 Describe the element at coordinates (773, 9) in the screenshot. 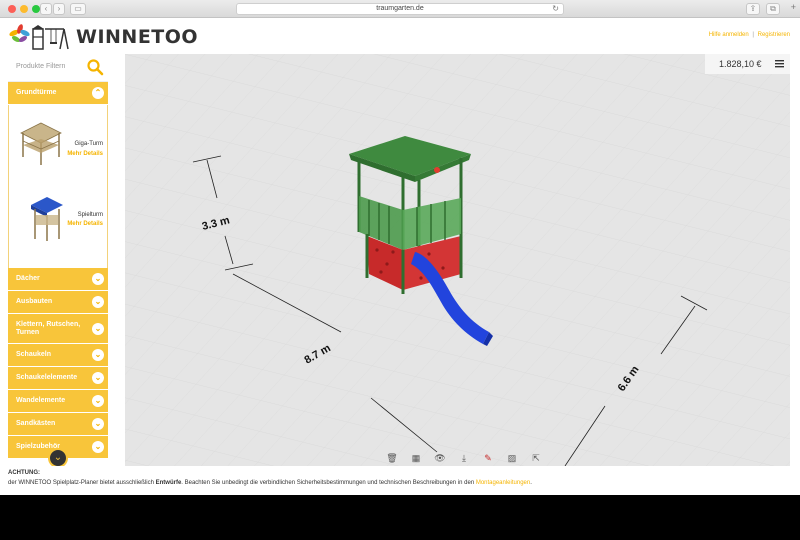

I see `tabs-icon: ⧉` at that location.